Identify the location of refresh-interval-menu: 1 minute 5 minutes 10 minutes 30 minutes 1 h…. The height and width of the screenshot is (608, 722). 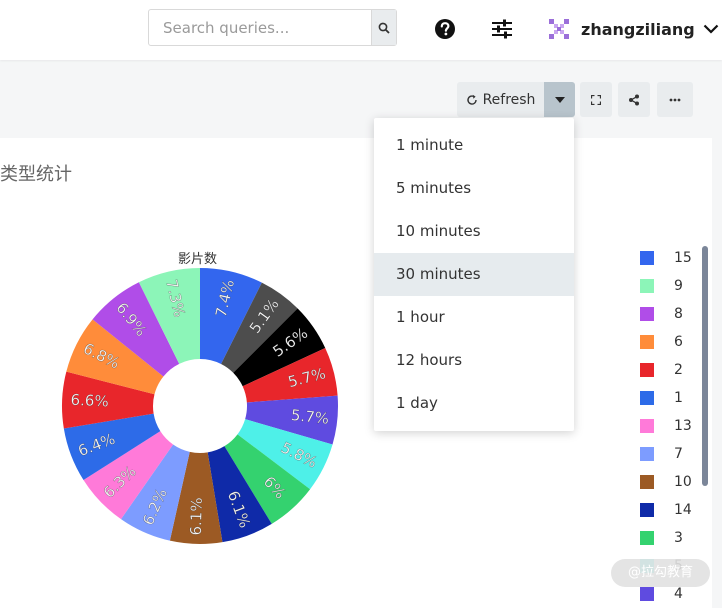
(474, 274).